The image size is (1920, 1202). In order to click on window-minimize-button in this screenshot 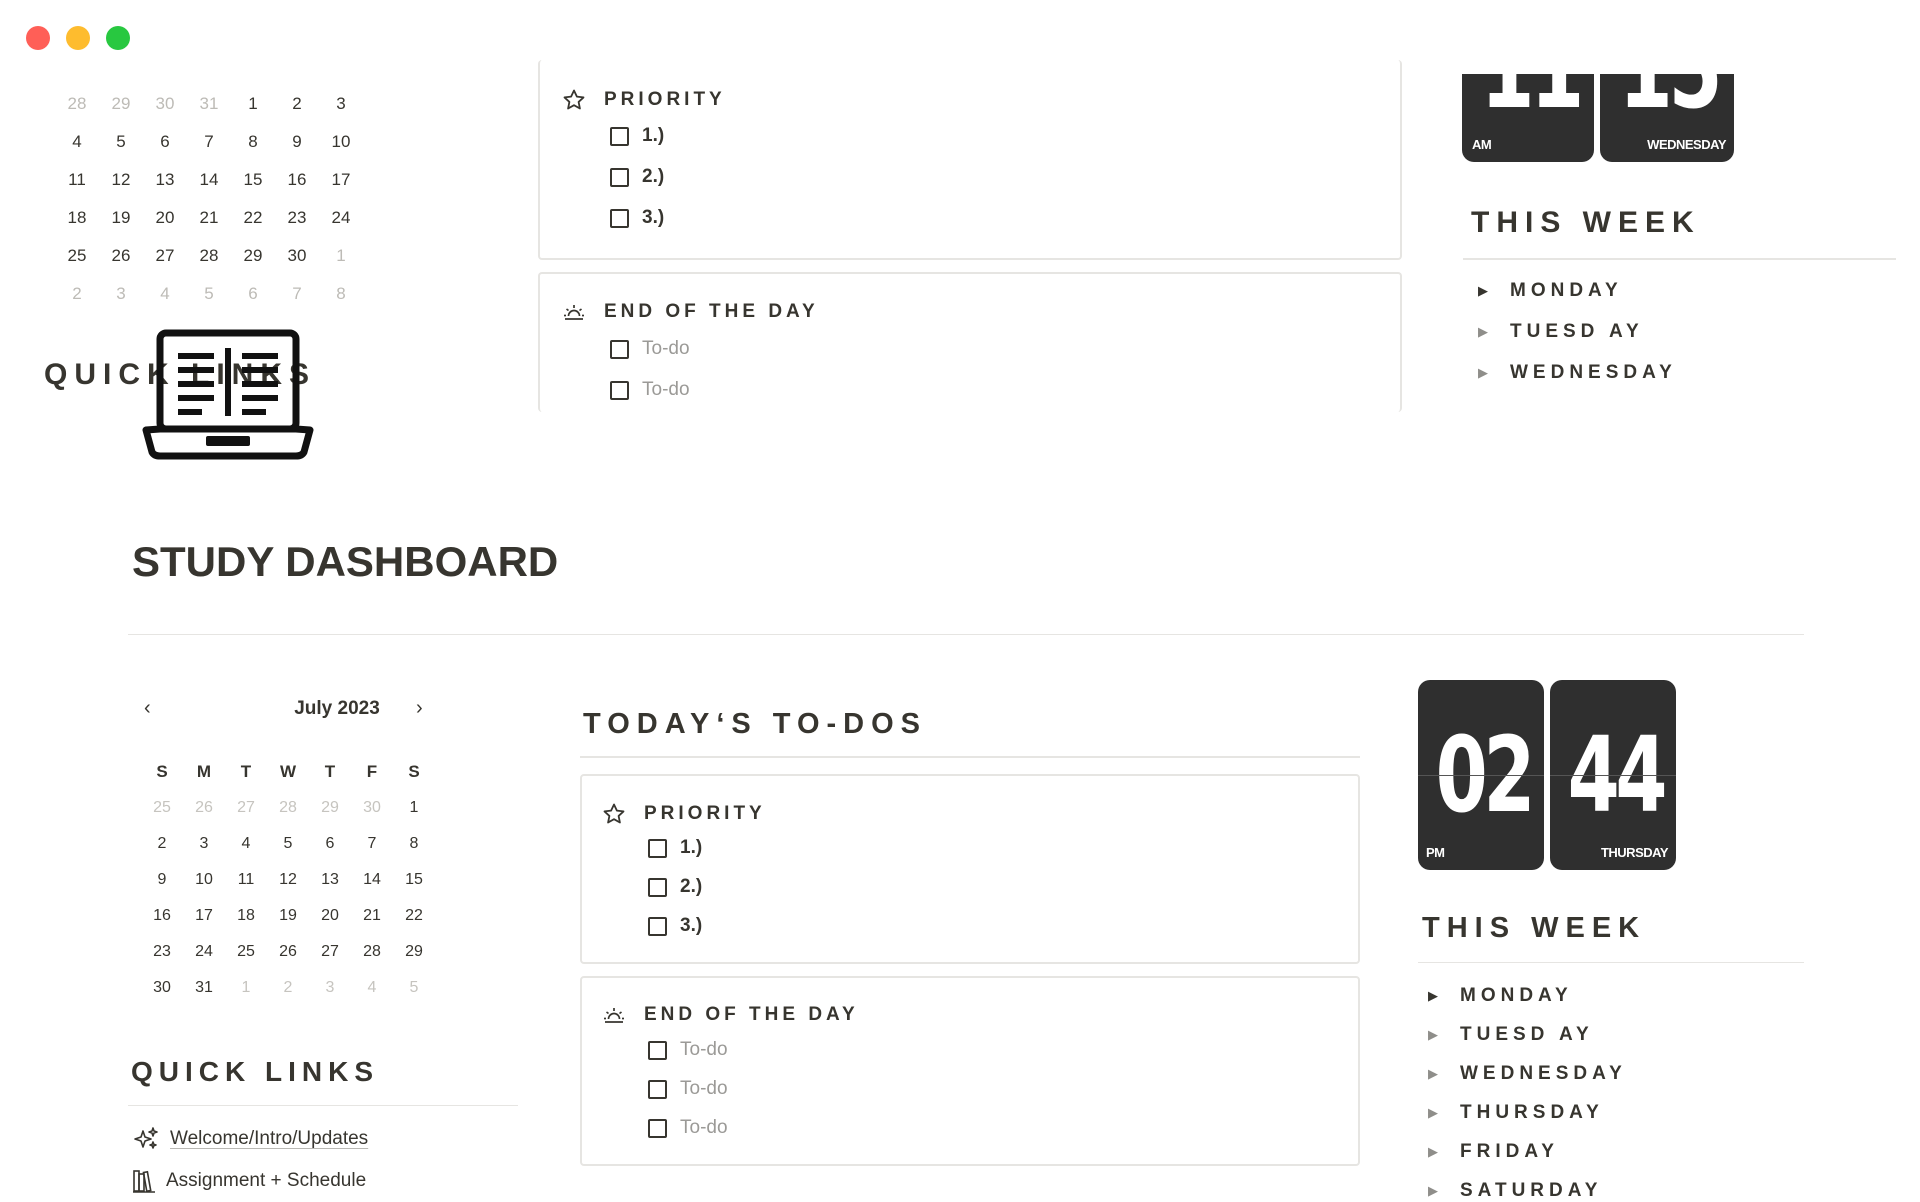, I will do `click(78, 38)`.